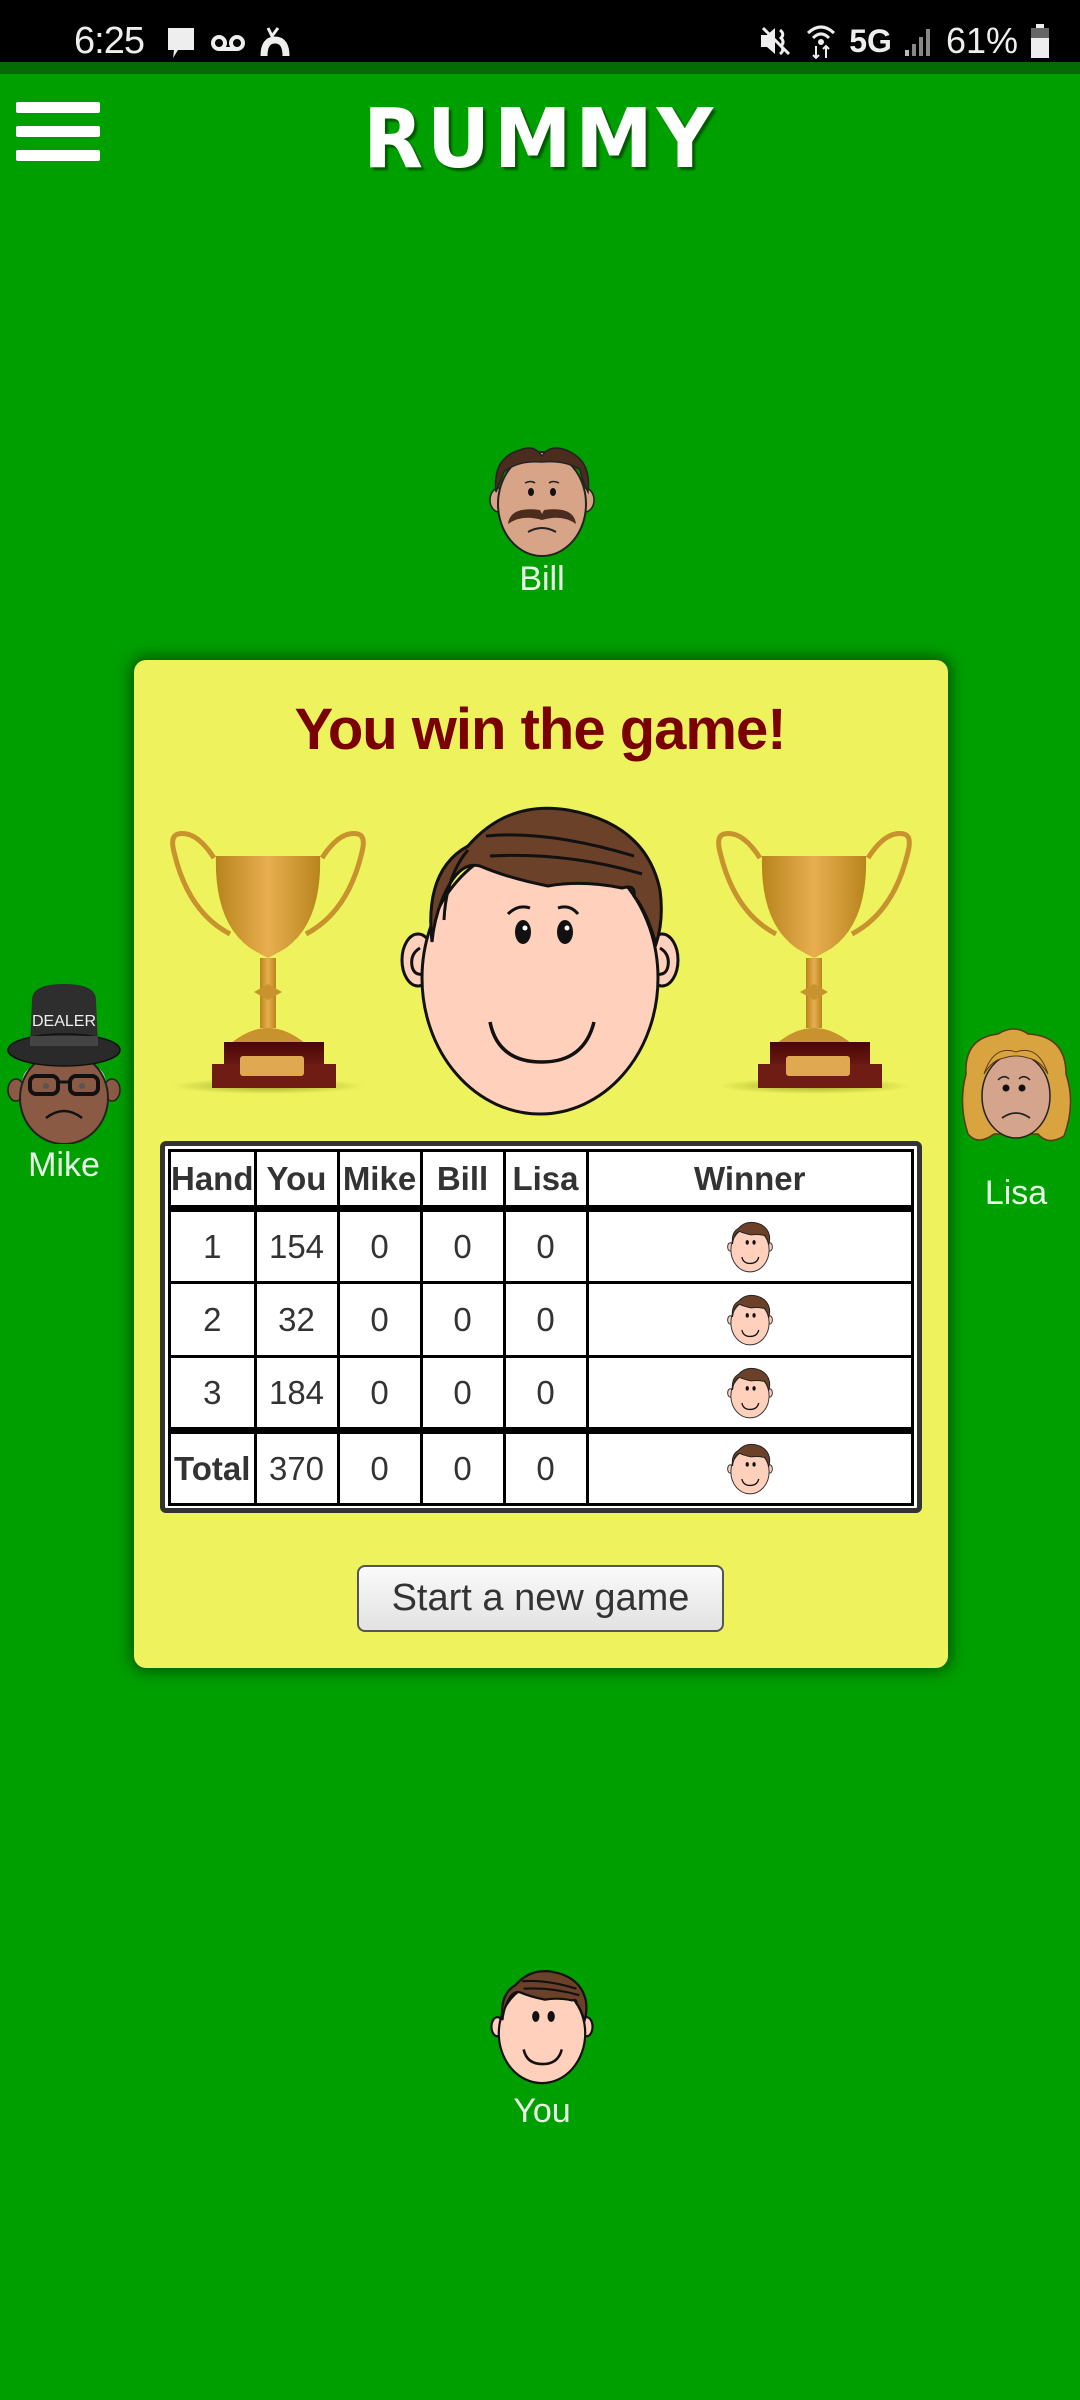 The height and width of the screenshot is (2400, 1080). Describe the element at coordinates (228, 43) in the screenshot. I see `voicemail-icon` at that location.